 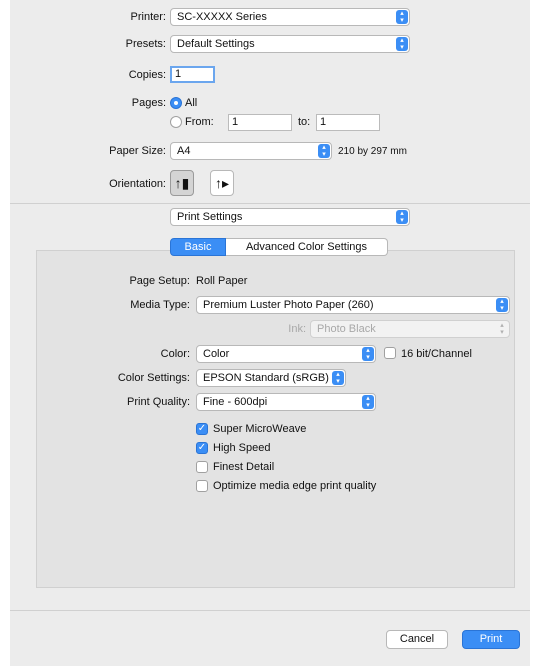 I want to click on pages-label: Pages:, so click(x=148, y=103).